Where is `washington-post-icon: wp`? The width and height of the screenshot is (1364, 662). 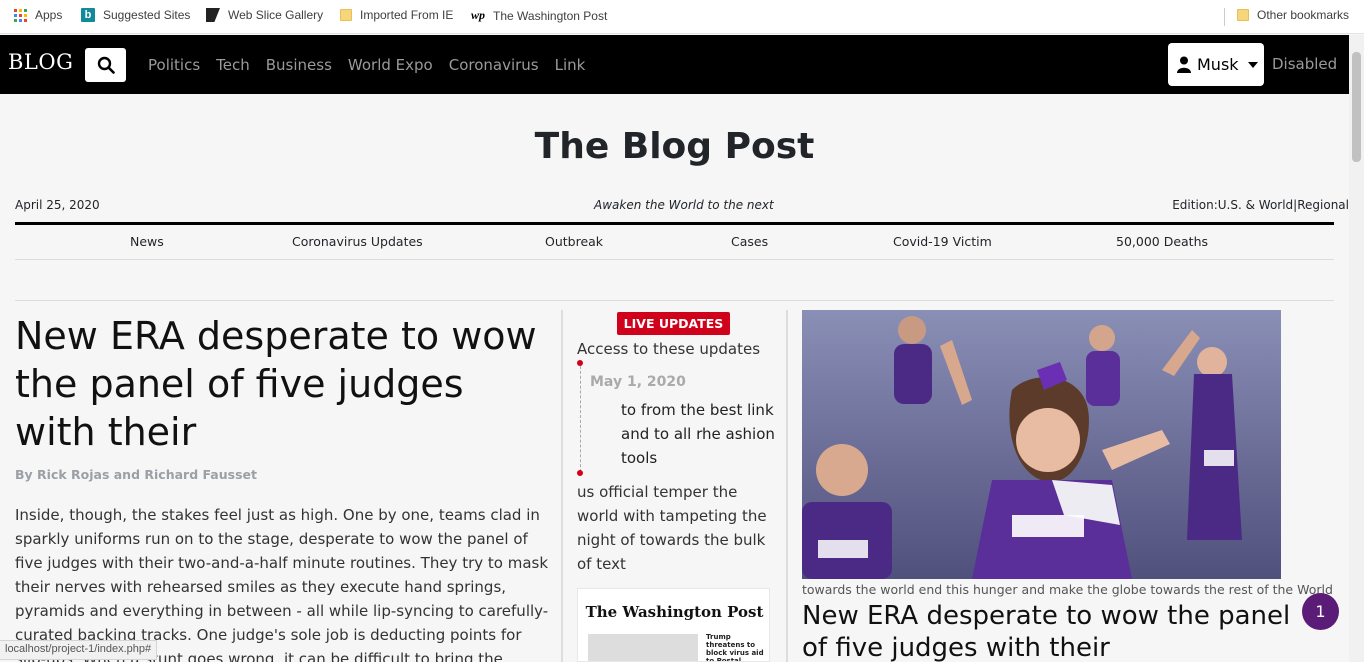
washington-post-icon: wp is located at coordinates (478, 15).